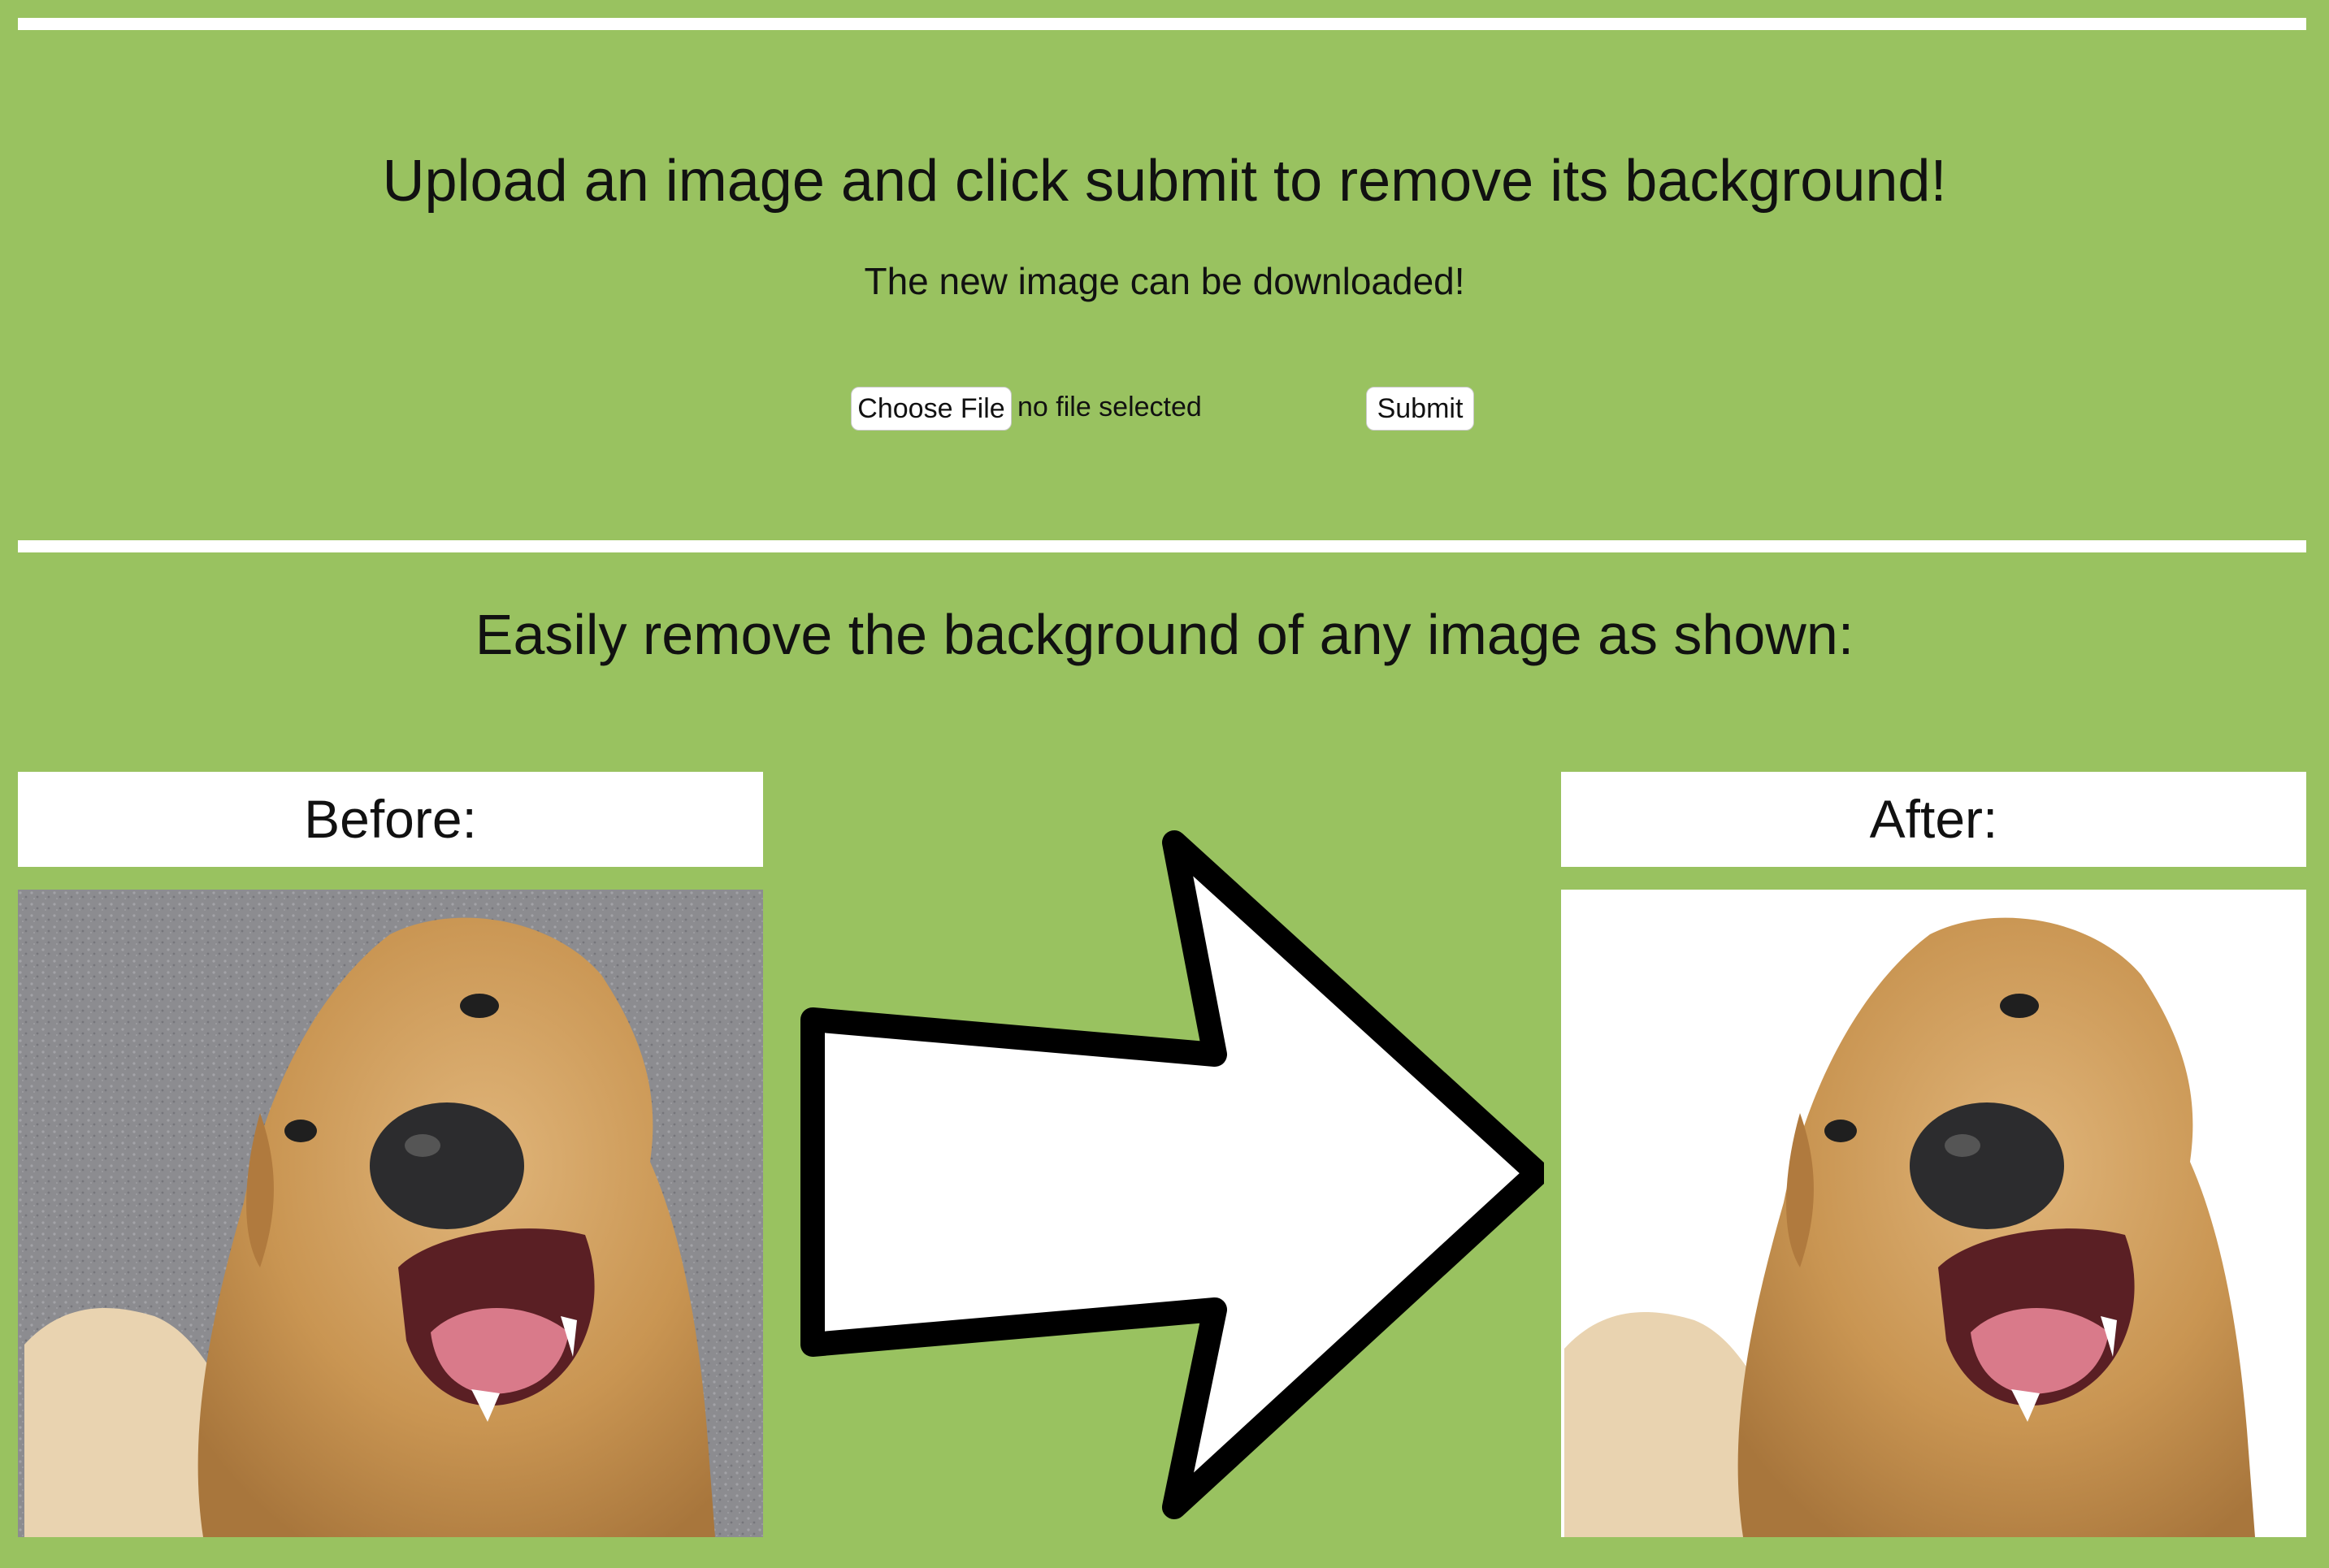 The image size is (2329, 1568). Describe the element at coordinates (1109, 407) in the screenshot. I see `file-status-text: no file selected` at that location.